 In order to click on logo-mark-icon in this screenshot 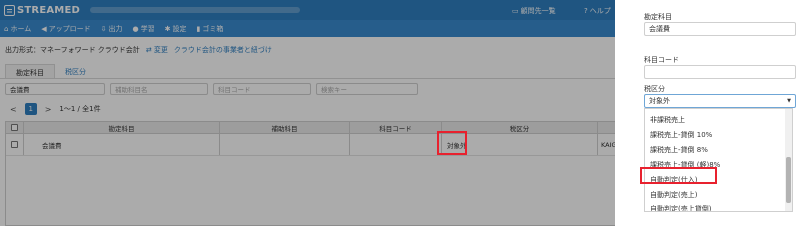, I will do `click(9, 10)`.